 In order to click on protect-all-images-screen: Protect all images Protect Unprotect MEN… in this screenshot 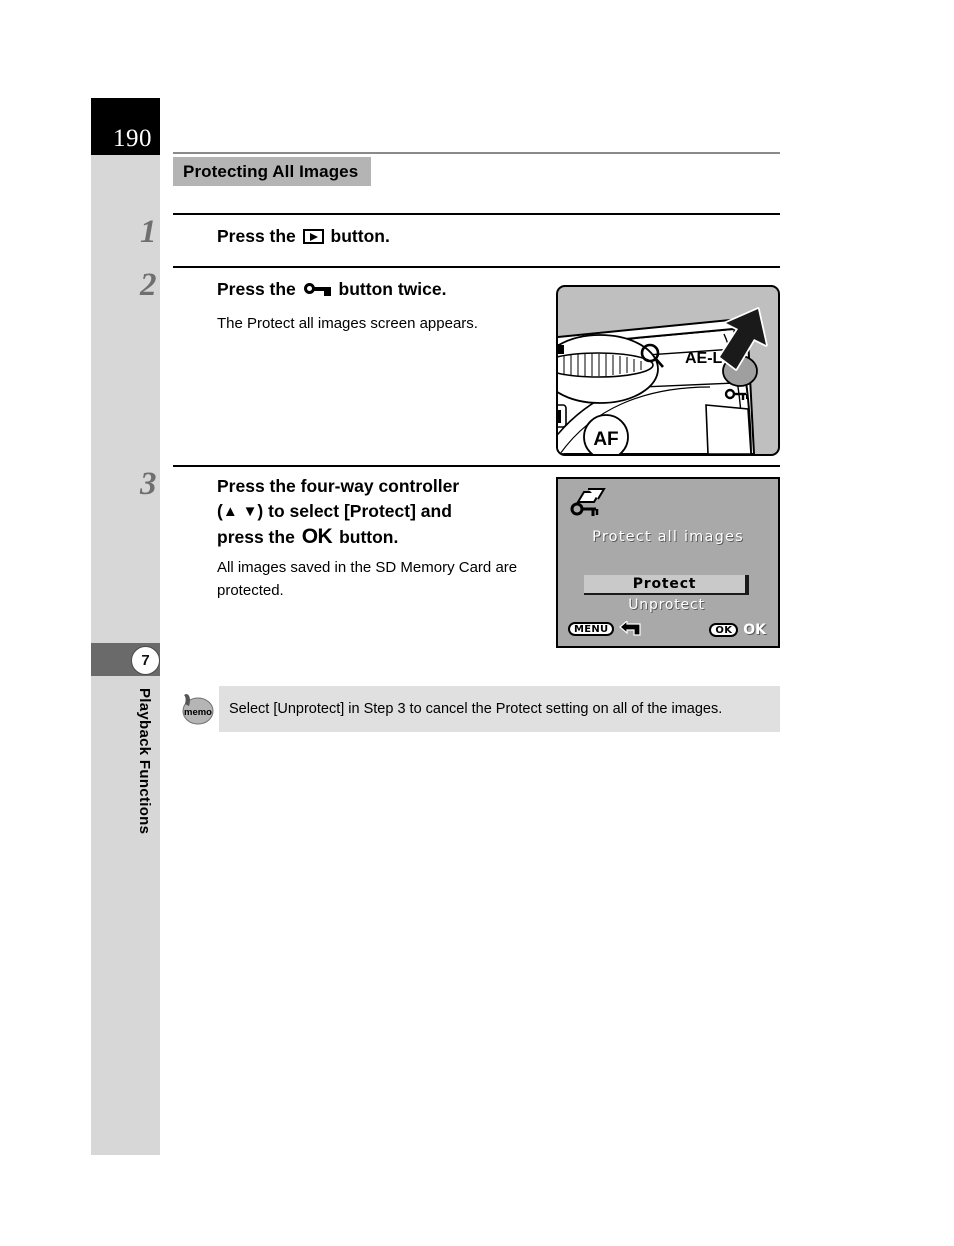, I will do `click(668, 562)`.